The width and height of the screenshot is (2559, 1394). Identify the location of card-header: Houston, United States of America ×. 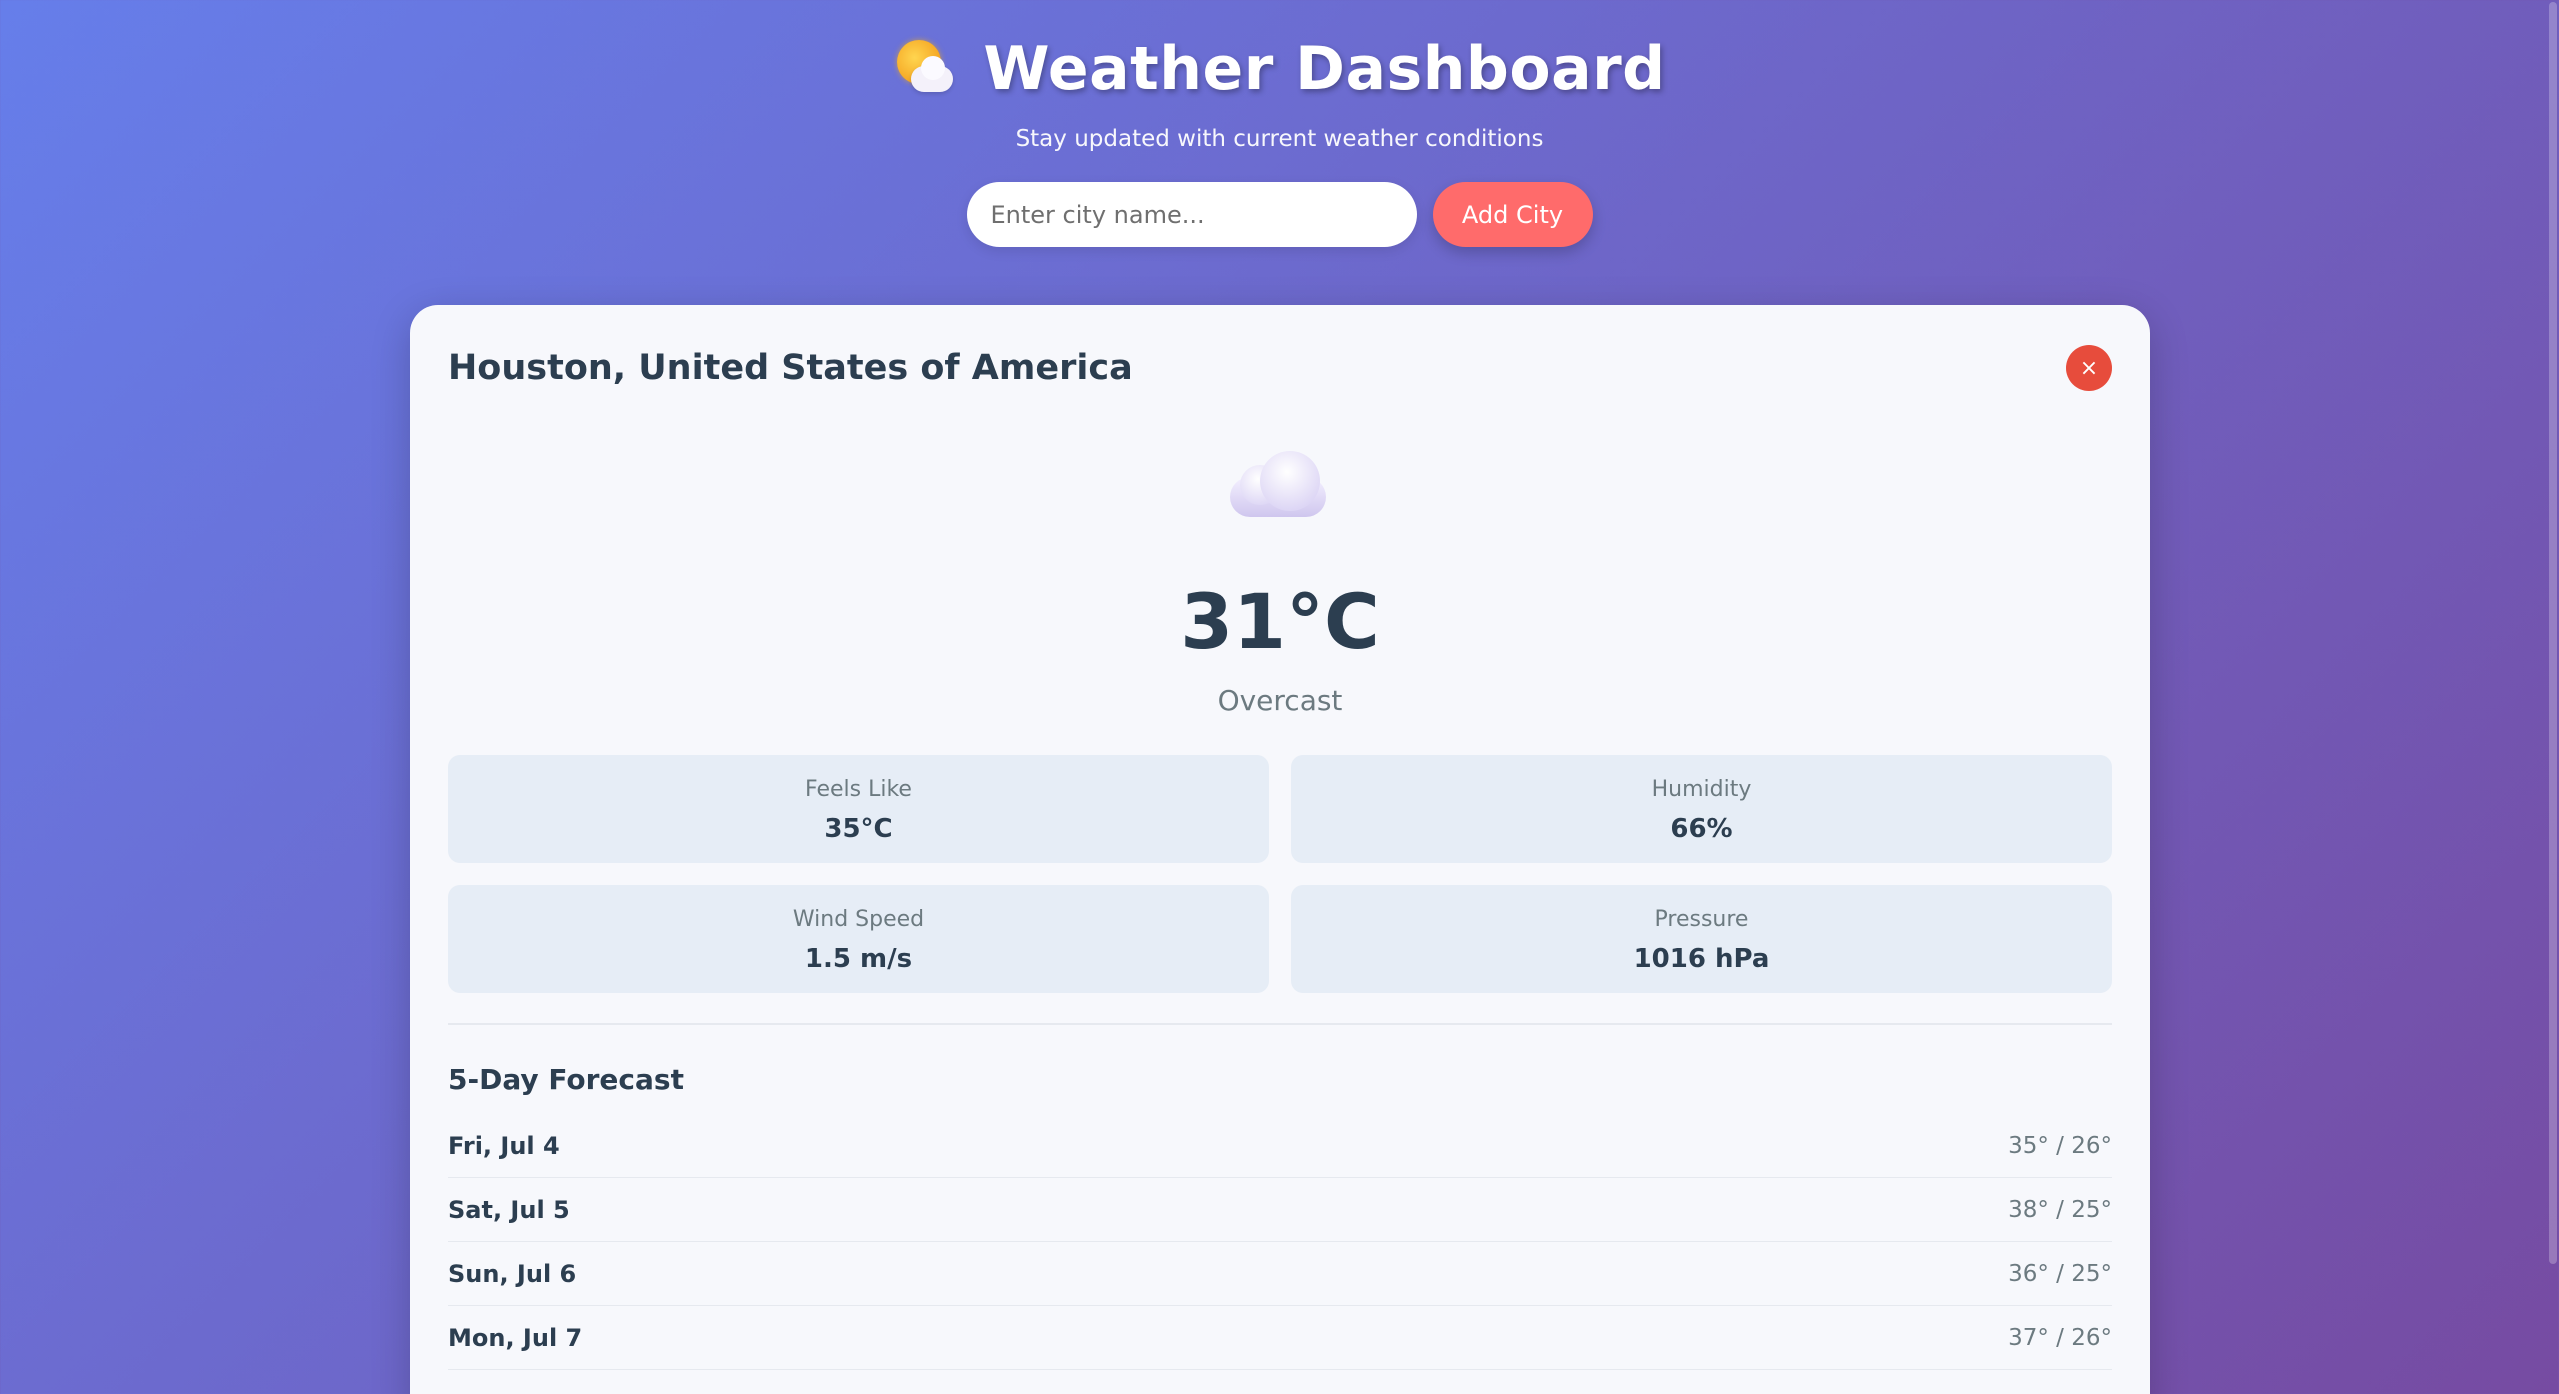
(1280, 368).